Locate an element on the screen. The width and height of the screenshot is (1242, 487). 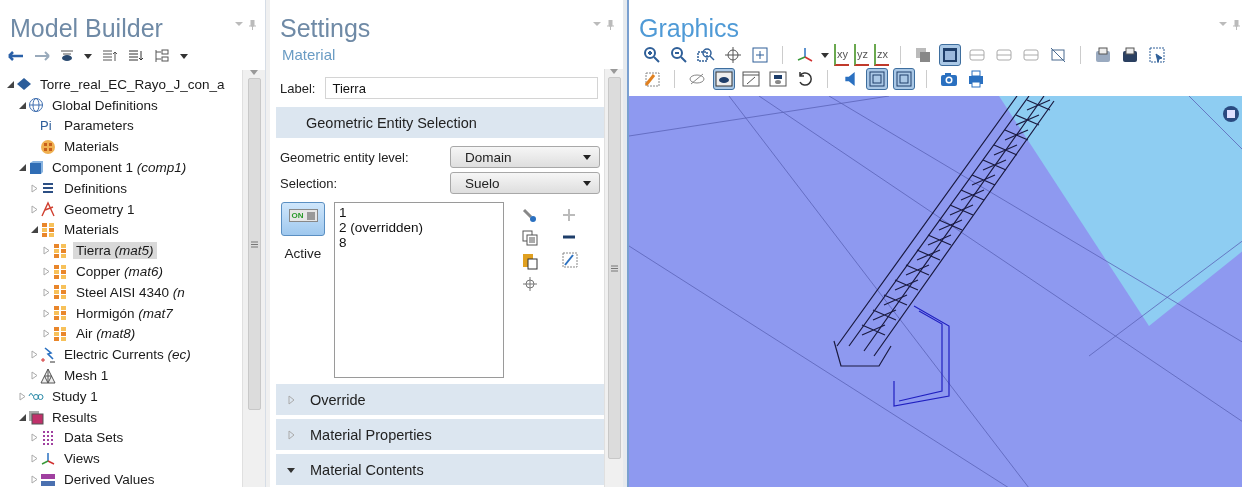
dropdown: Suelo is located at coordinates (525, 183).